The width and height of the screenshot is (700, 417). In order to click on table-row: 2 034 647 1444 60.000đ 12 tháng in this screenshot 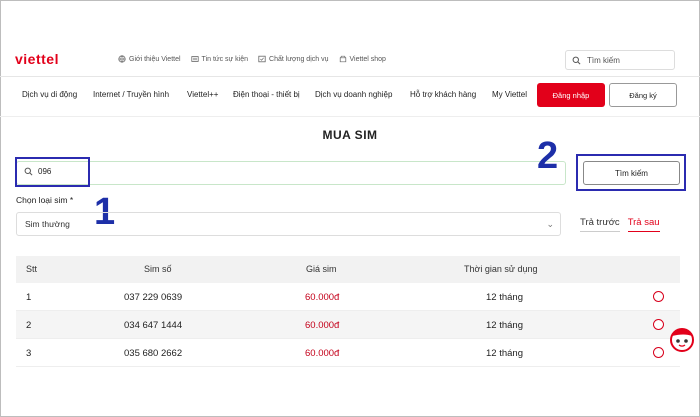, I will do `click(348, 325)`.